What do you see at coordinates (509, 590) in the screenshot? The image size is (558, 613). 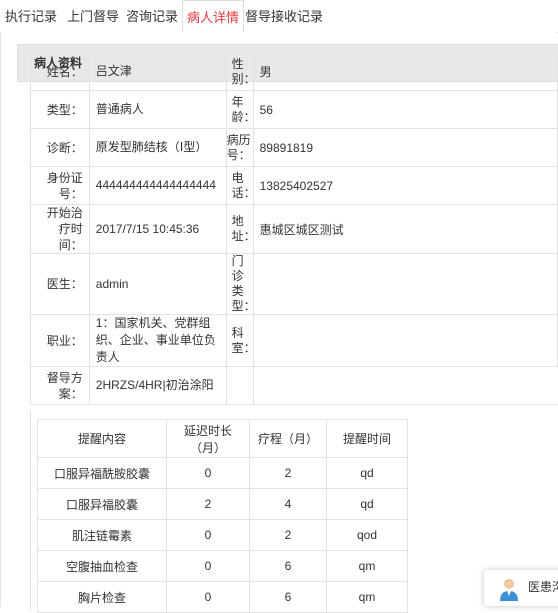 I see `doctor-avatar-icon` at bounding box center [509, 590].